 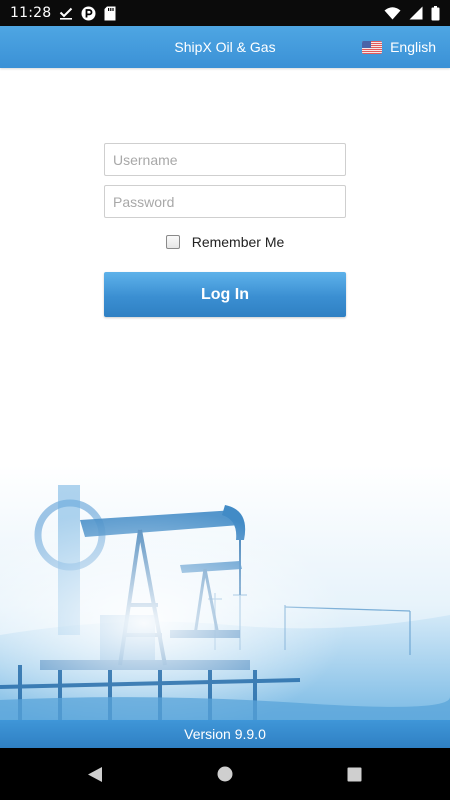 What do you see at coordinates (416, 13) in the screenshot?
I see `signal-icon` at bounding box center [416, 13].